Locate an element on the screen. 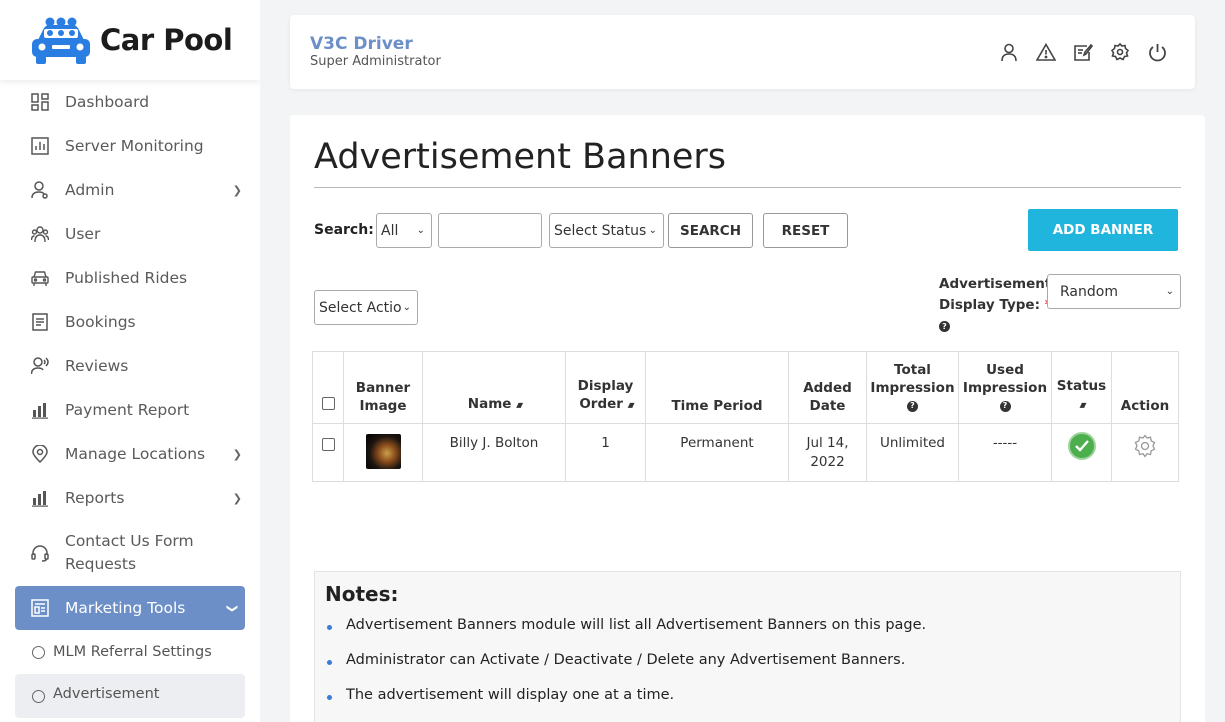 The image size is (1225, 722). search-button: SEARCH is located at coordinates (710, 230).